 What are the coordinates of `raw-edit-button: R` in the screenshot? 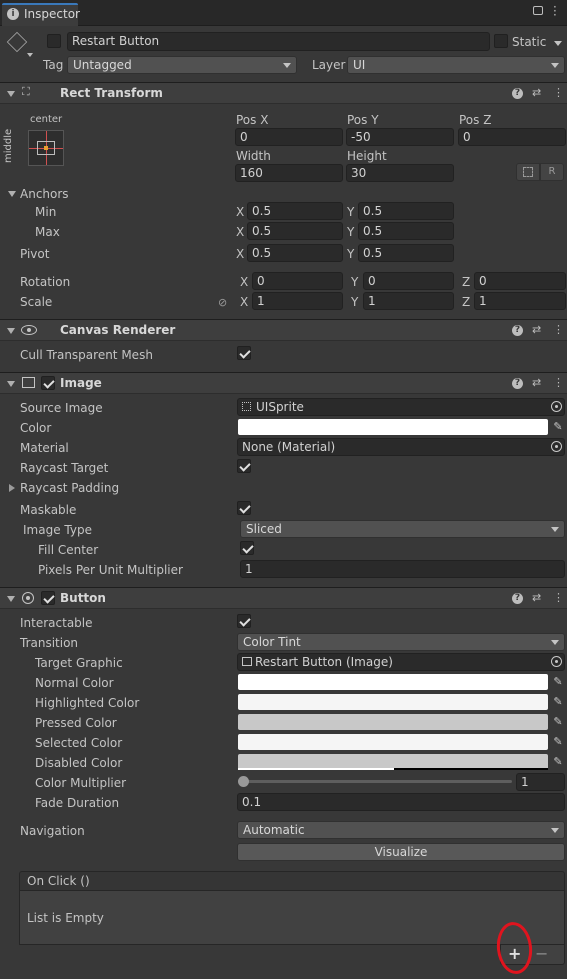 It's located at (552, 172).